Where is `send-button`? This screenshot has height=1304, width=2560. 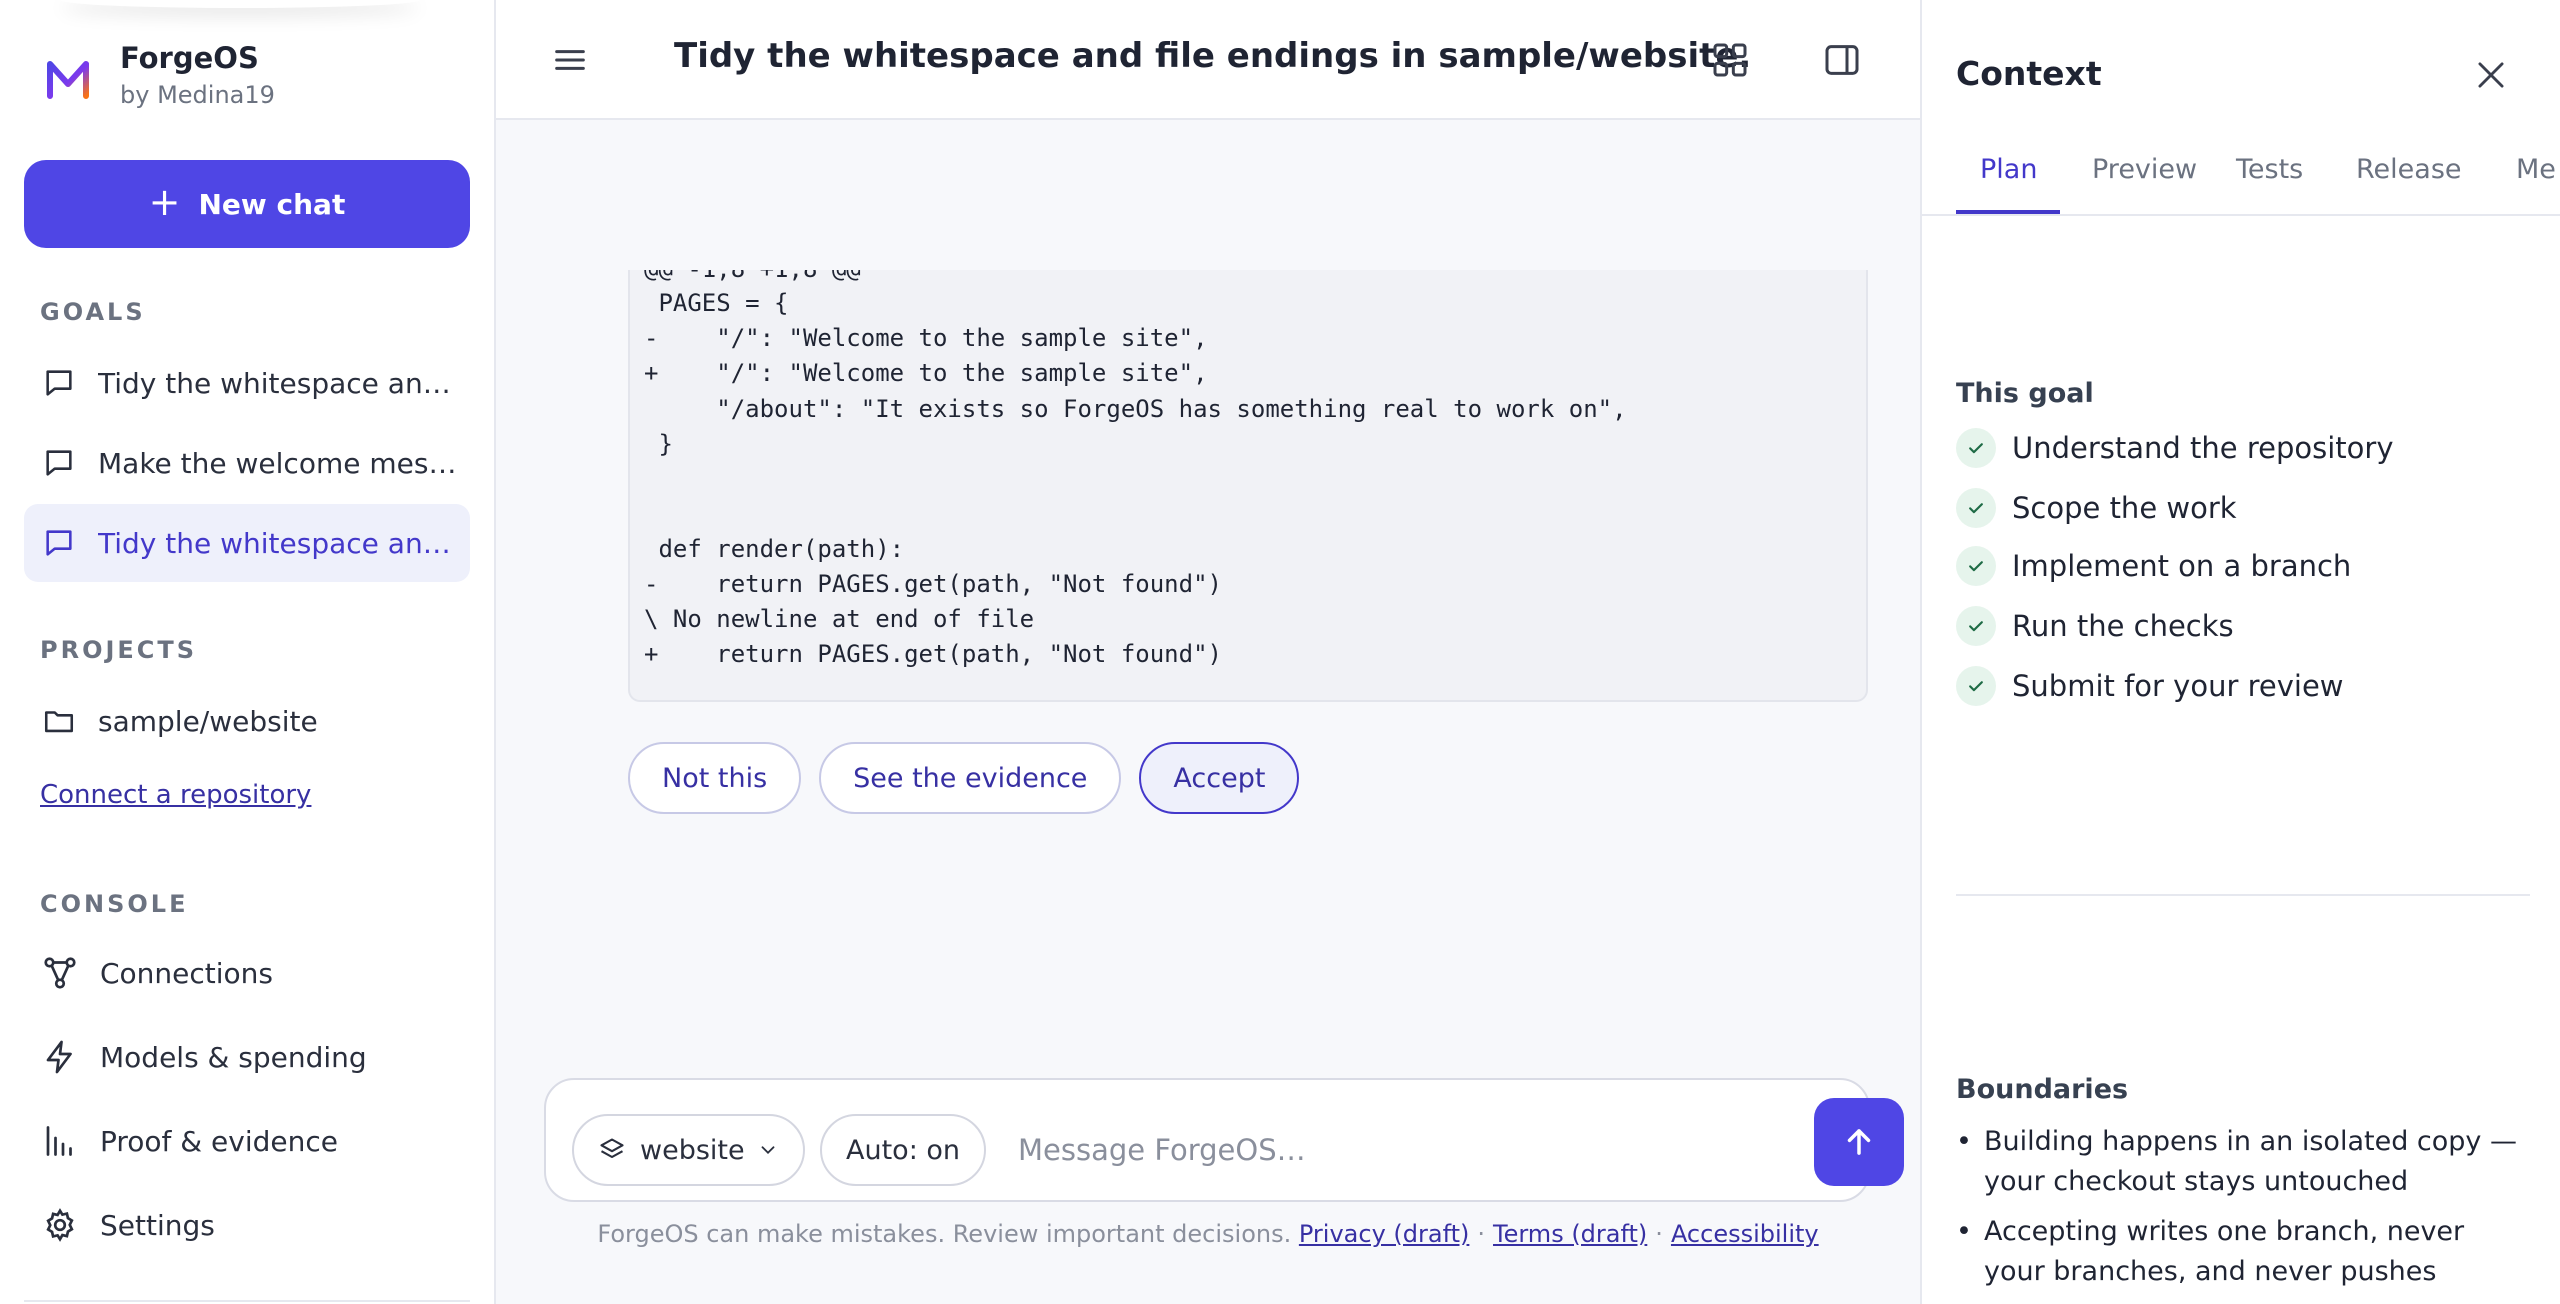
send-button is located at coordinates (1859, 1142).